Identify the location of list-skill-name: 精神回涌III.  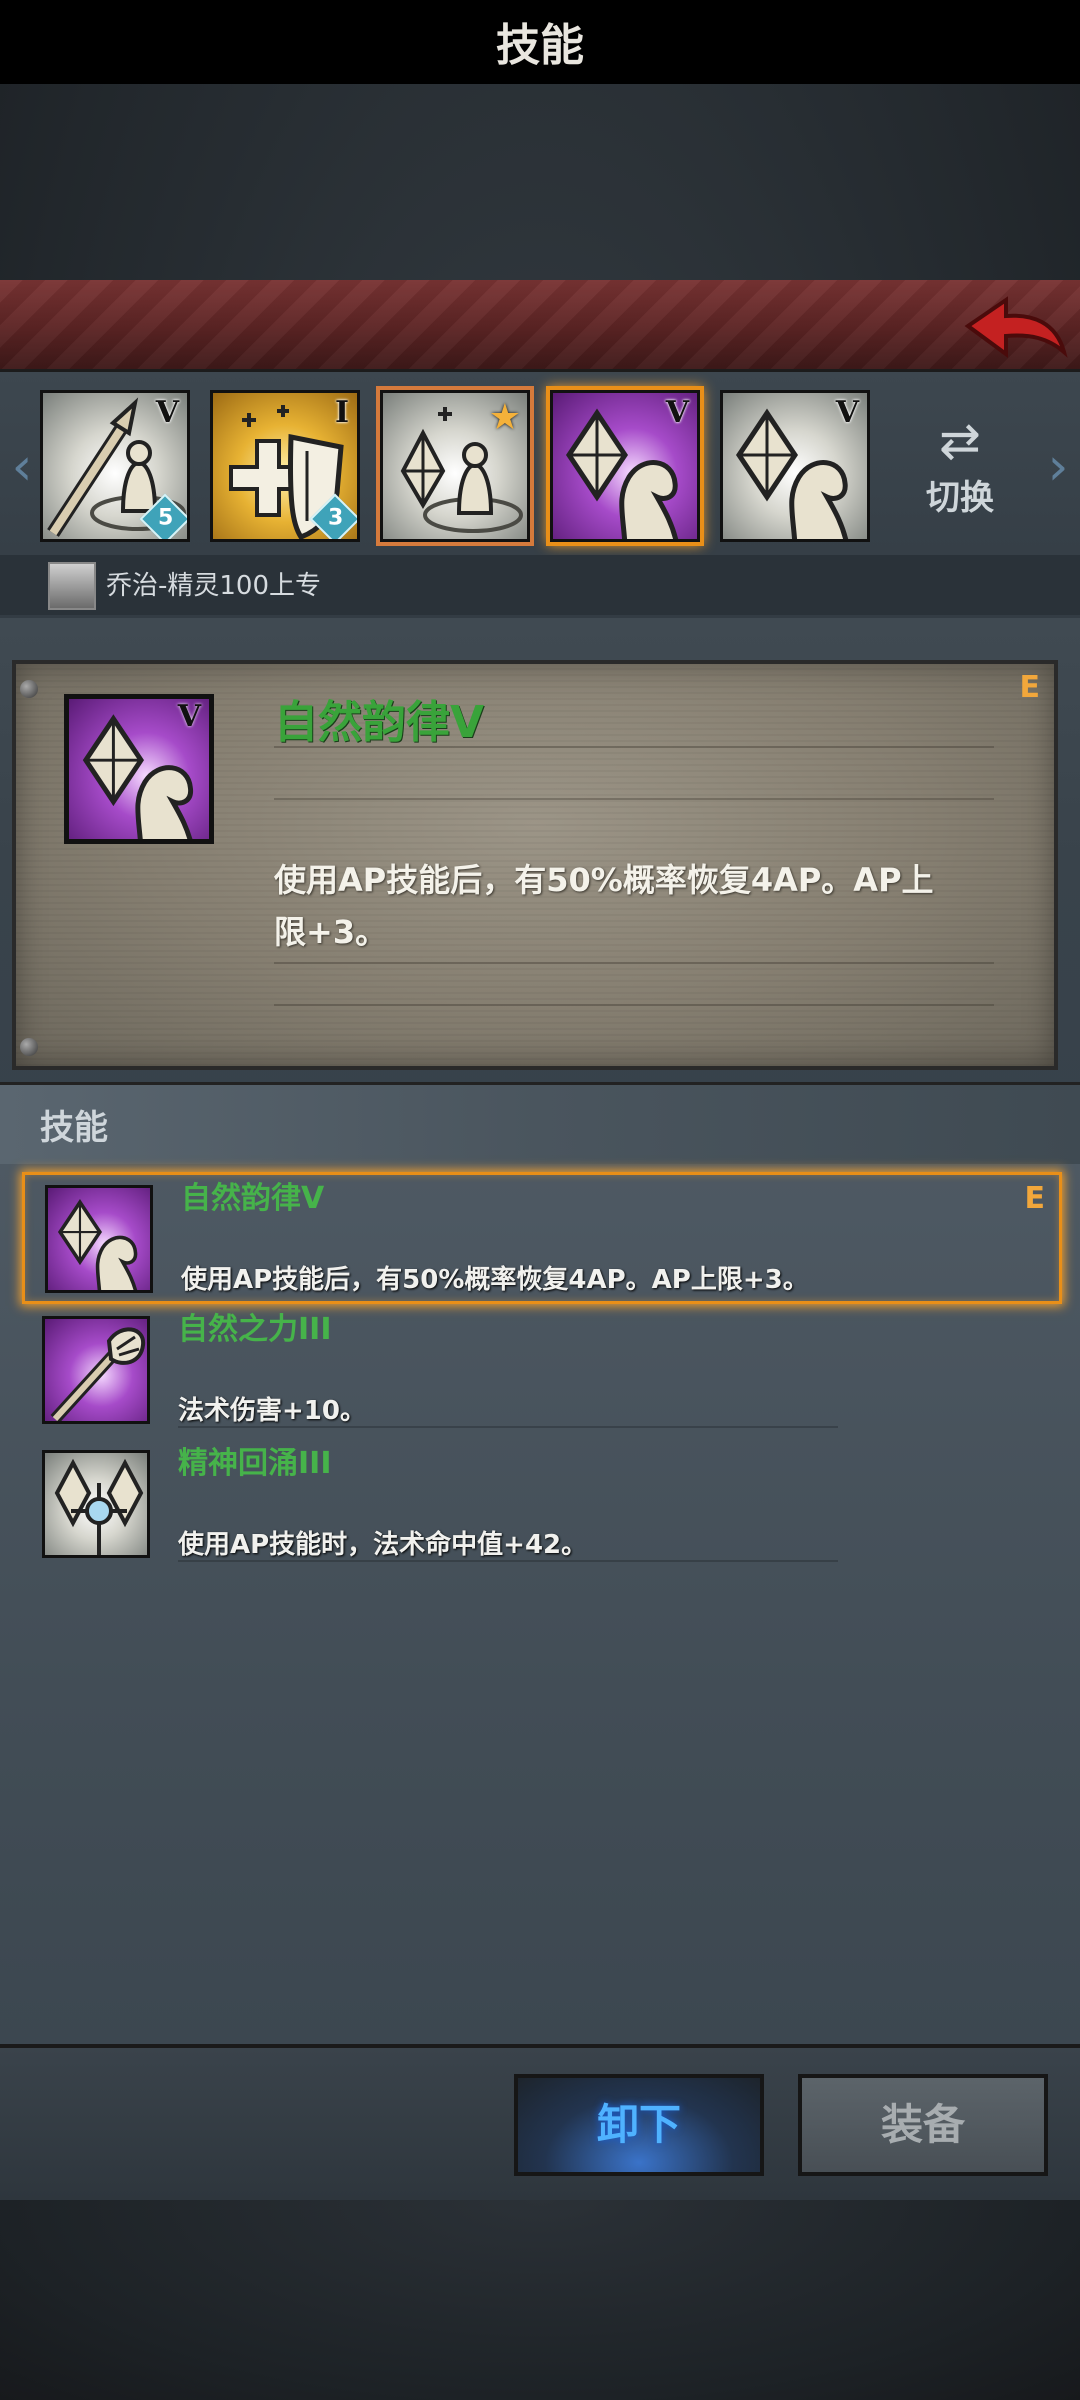
(255, 1463).